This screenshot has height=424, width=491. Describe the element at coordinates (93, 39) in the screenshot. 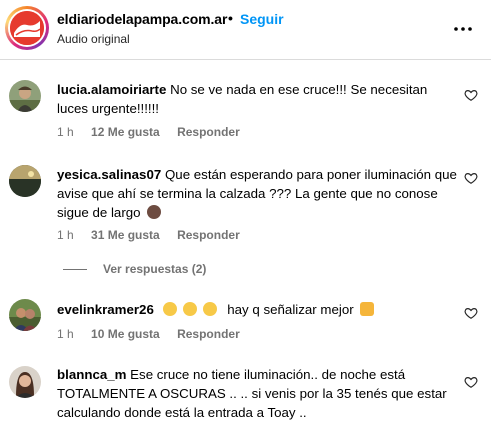

I see `audio-label: Audio original` at that location.